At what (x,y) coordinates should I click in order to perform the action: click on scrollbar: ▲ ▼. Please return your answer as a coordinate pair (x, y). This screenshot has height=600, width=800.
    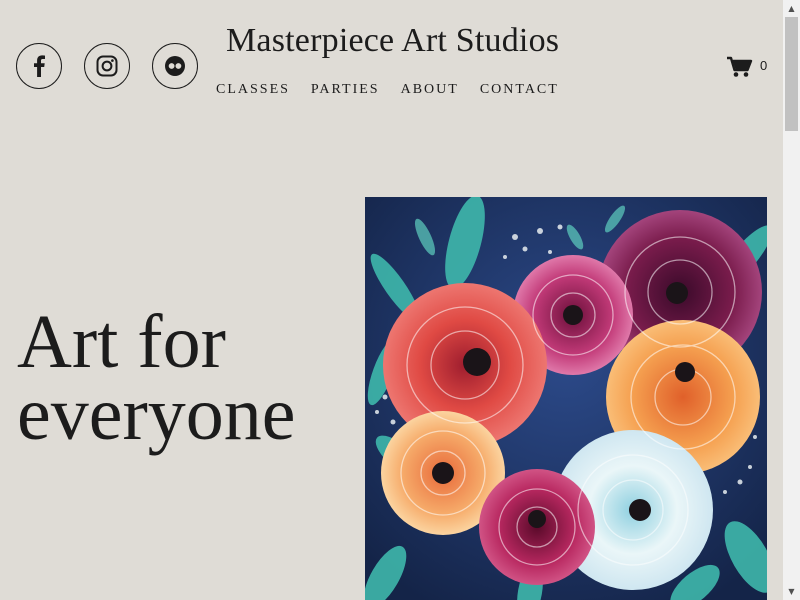
    Looking at the image, I should click on (791, 300).